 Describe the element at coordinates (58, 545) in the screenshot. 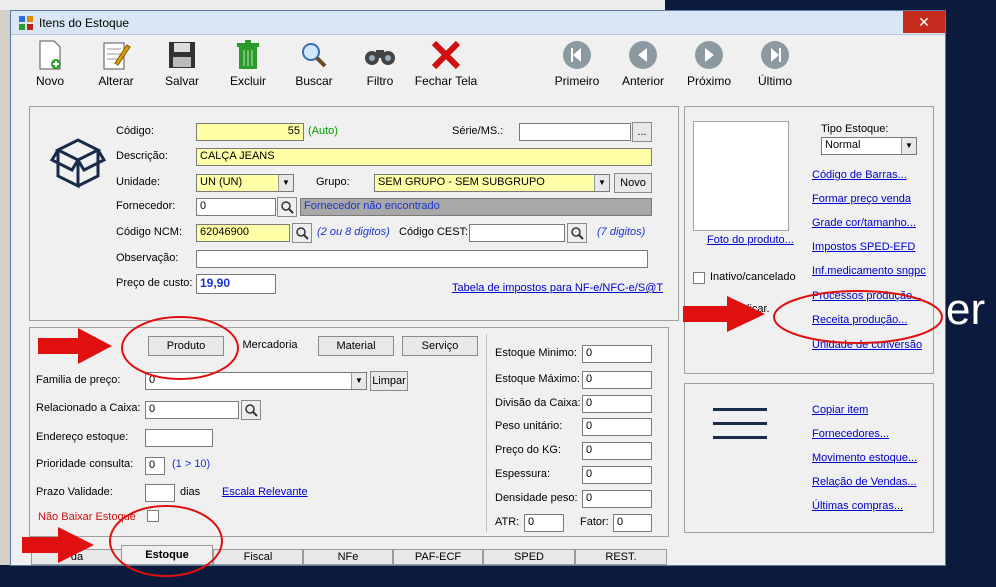

I see `red-arrow-estoque-tab` at that location.